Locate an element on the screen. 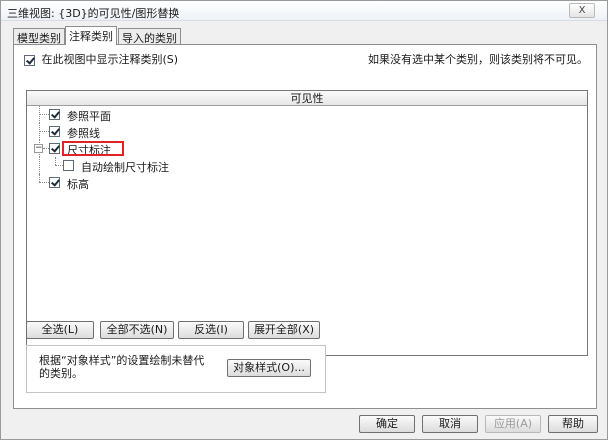 This screenshot has width=608, height=440. tab-annotation-categories: 注释类别 is located at coordinates (91, 35).